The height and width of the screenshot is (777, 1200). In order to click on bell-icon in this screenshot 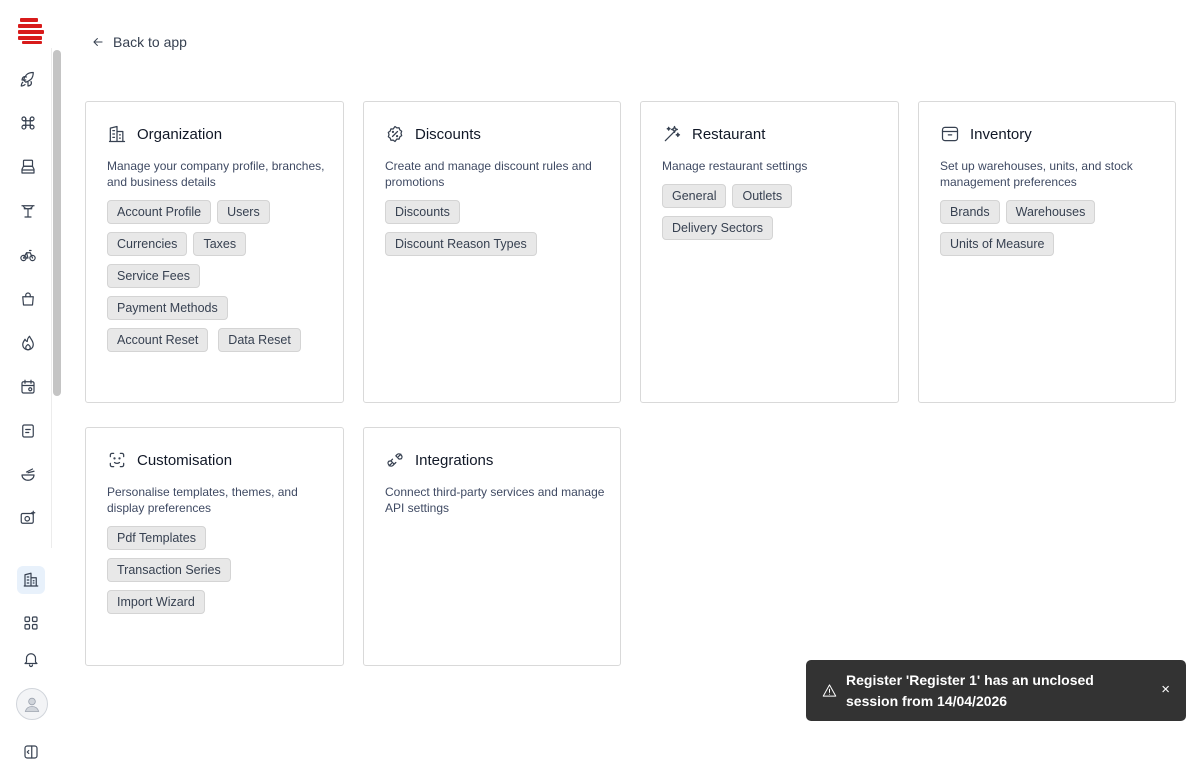, I will do `click(31, 659)`.